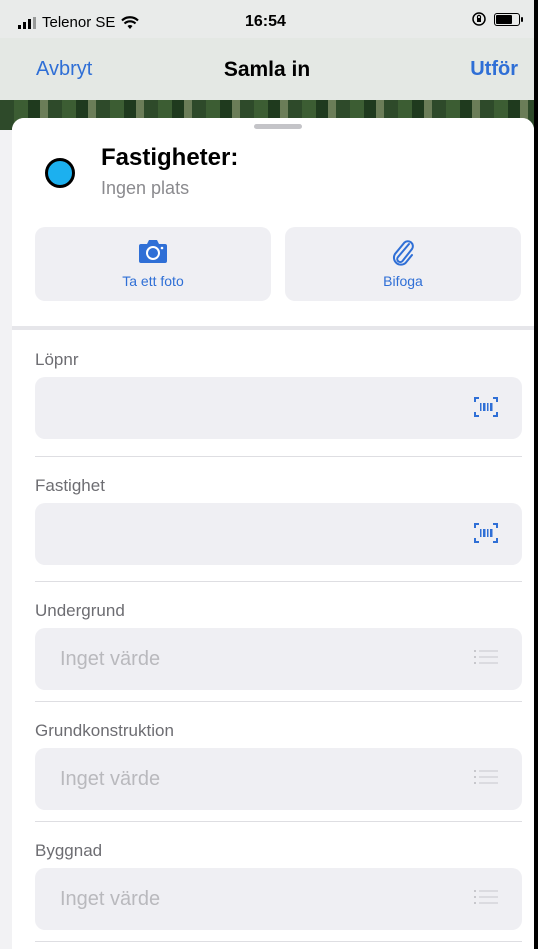  Describe the element at coordinates (265, 21) in the screenshot. I see `status-time: 16:54` at that location.